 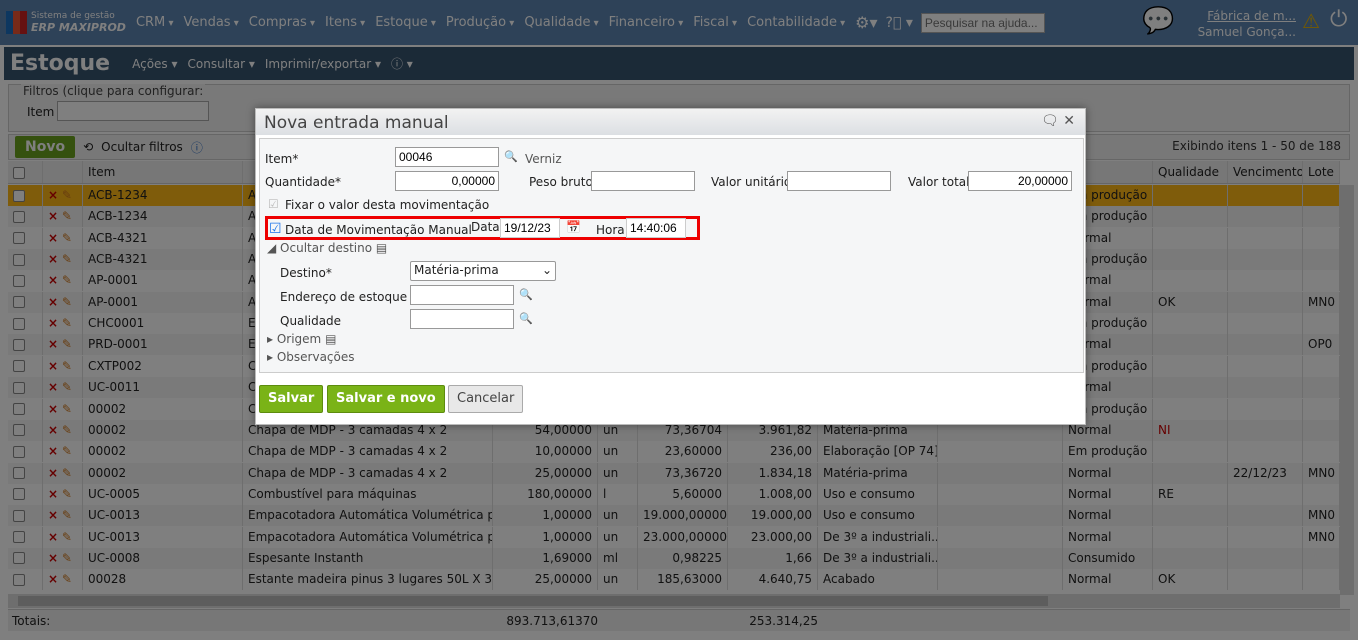 I want to click on date-input, so click(x=530, y=228).